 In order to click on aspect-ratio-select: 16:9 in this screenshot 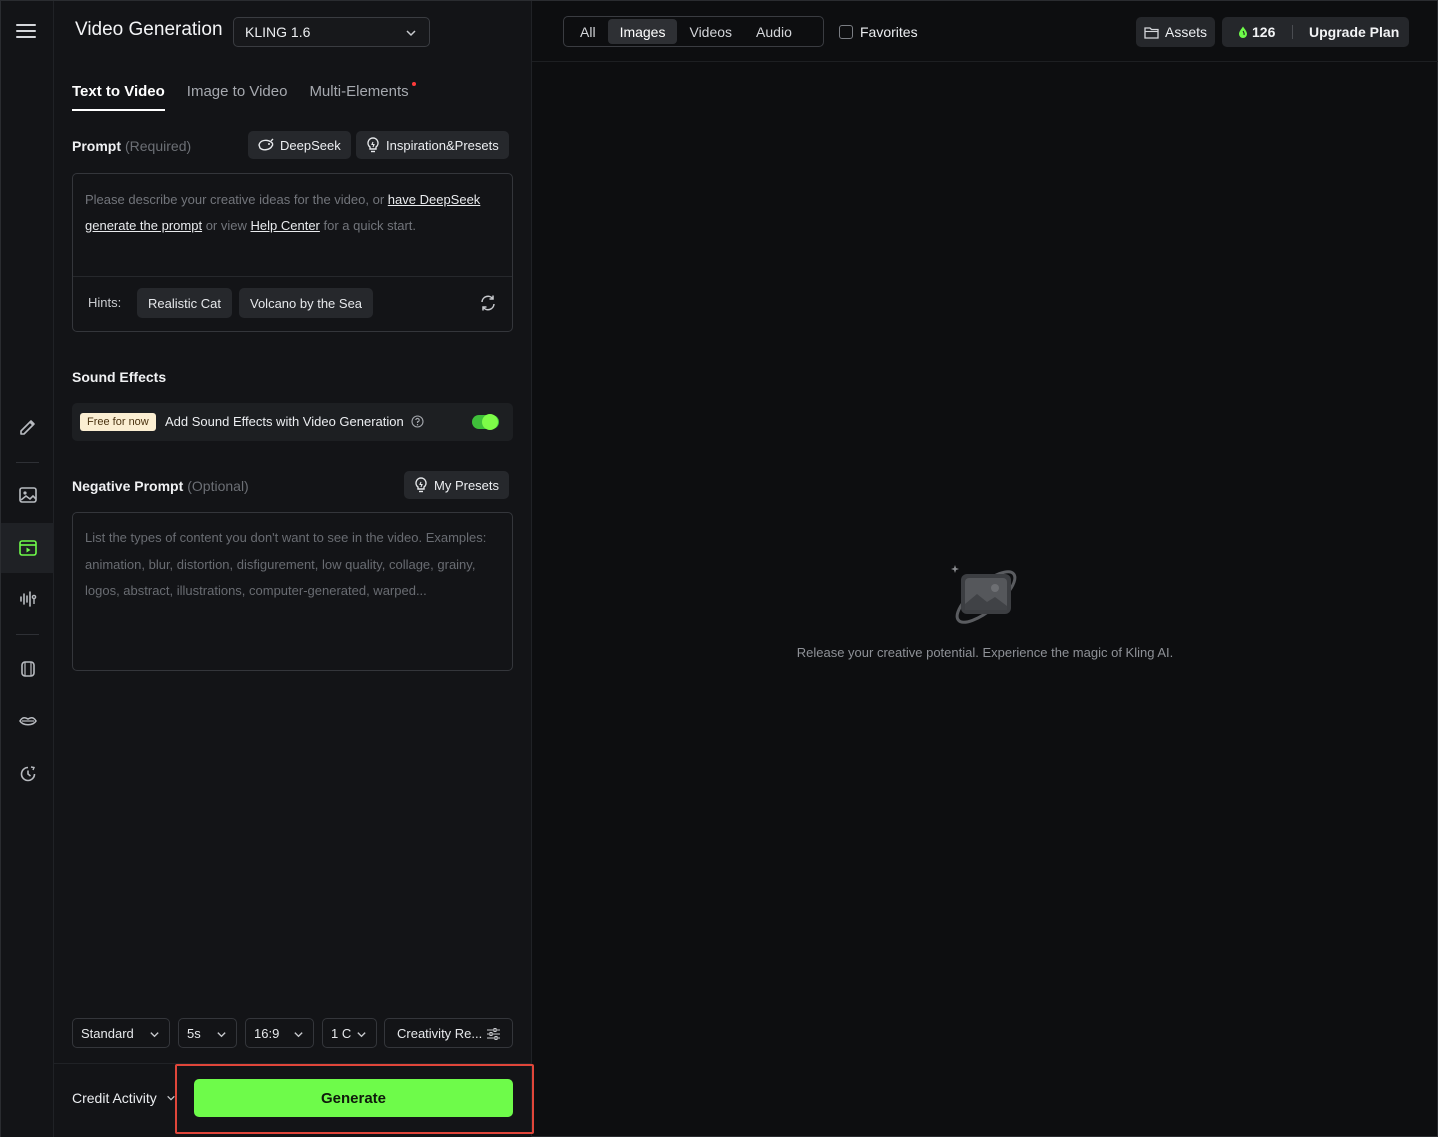, I will do `click(279, 1033)`.